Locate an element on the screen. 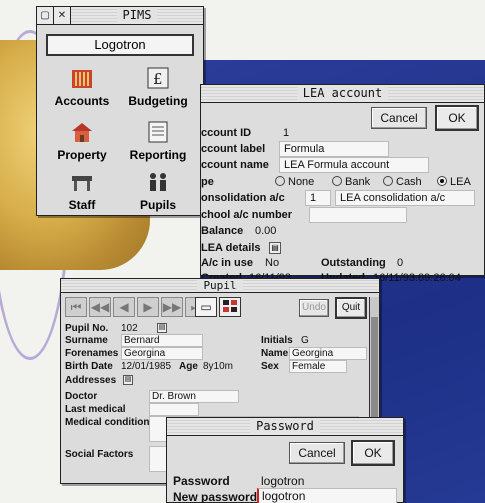 Image resolution: width=485 pixels, height=503 pixels. sex-label: Sex is located at coordinates (270, 366).